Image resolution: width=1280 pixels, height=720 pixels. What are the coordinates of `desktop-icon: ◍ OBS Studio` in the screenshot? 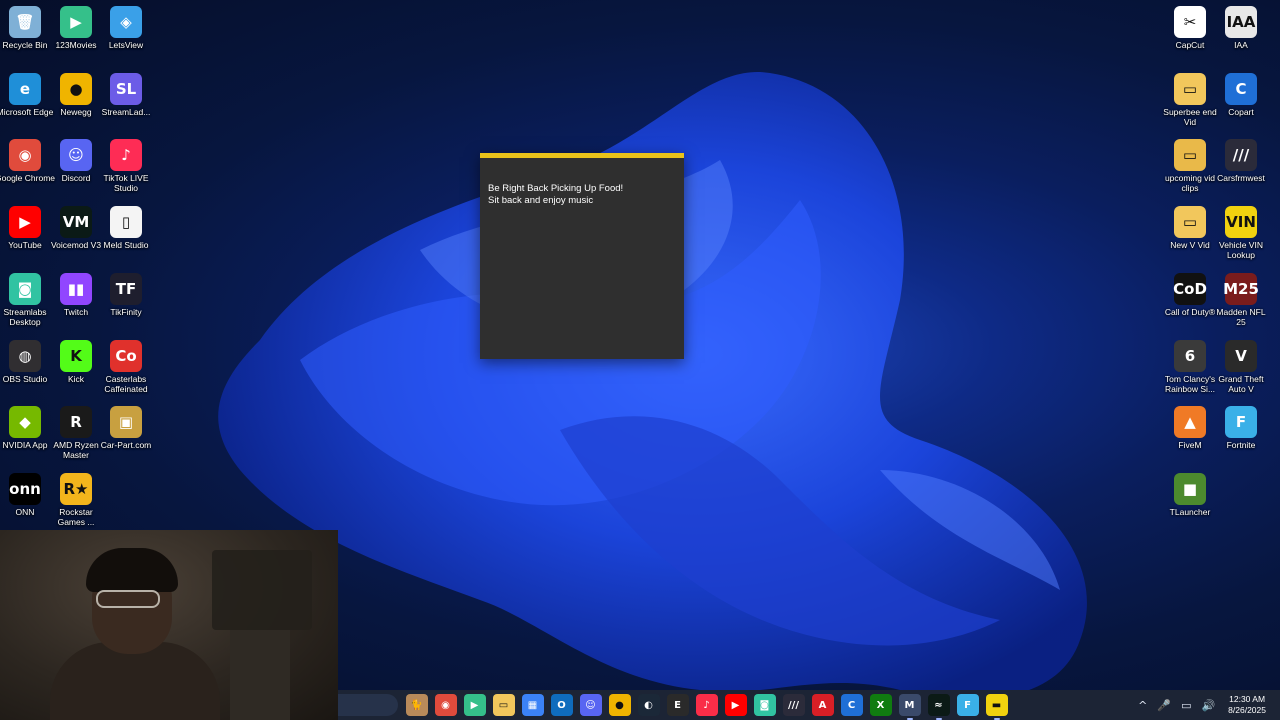 It's located at (25, 361).